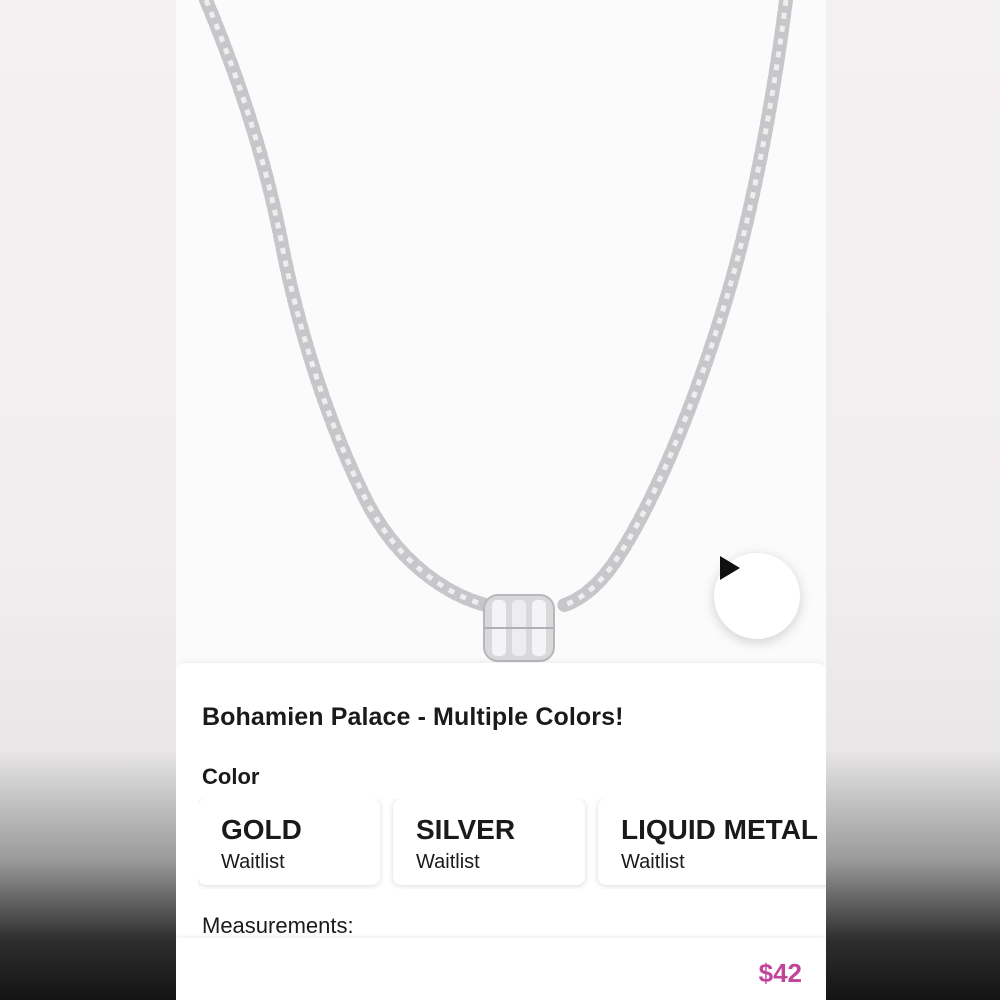 Image resolution: width=1000 pixels, height=1000 pixels. I want to click on color-option-liquid-metal: LIQUID METAL Waitlist, so click(712, 842).